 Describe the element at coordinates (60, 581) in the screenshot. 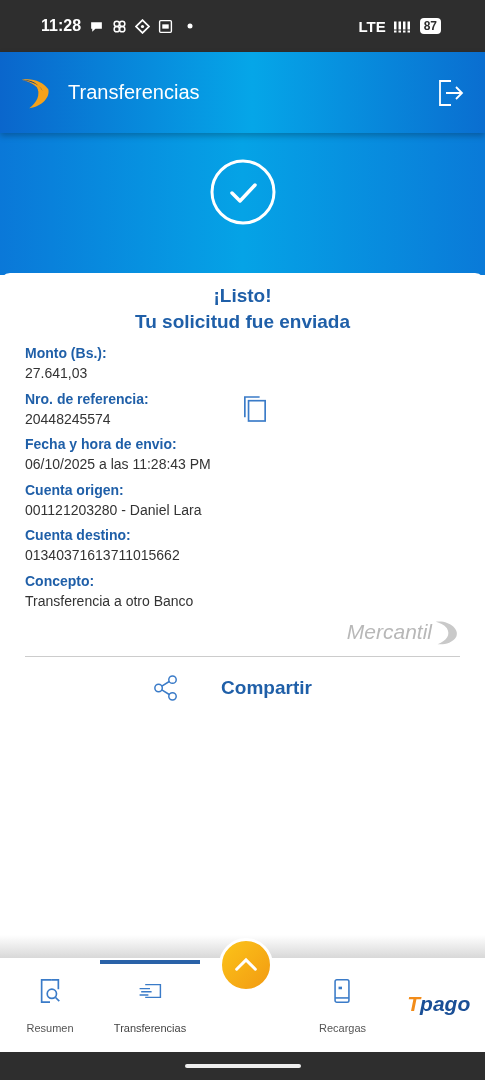

I see `field-label: Concepto:` at that location.